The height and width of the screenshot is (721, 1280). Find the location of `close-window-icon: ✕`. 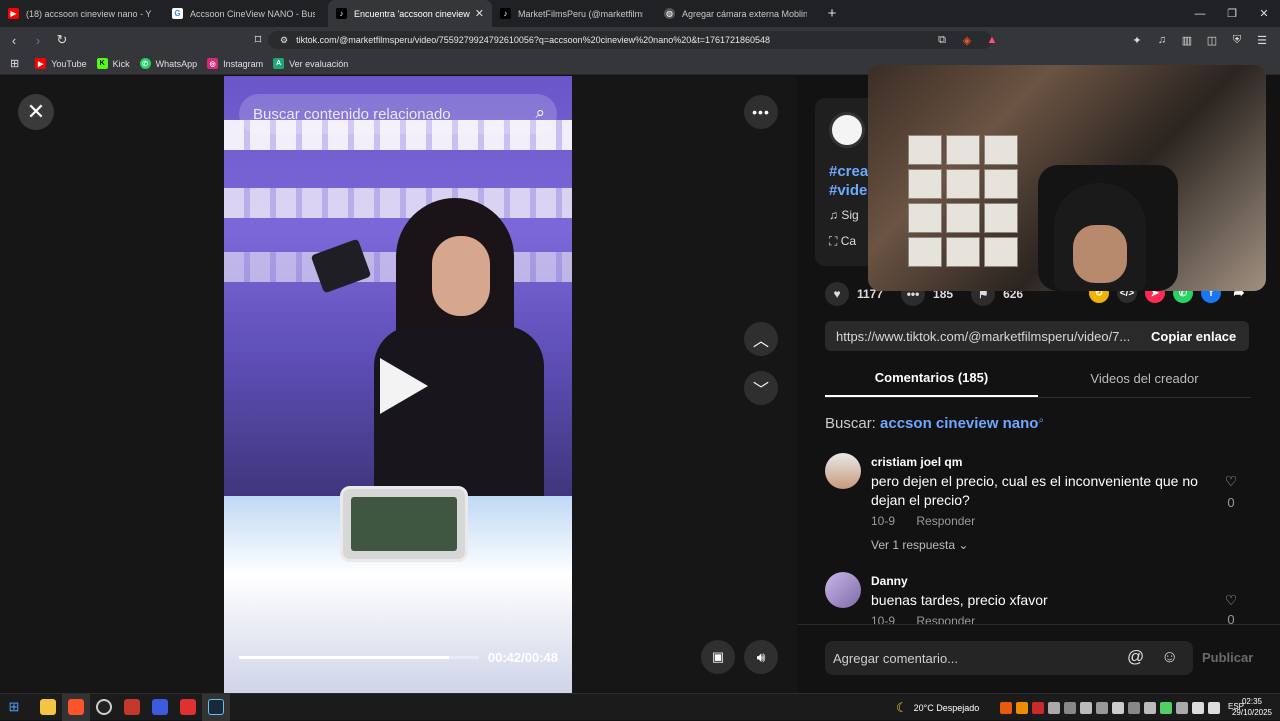

close-window-icon: ✕ is located at coordinates (1264, 13).